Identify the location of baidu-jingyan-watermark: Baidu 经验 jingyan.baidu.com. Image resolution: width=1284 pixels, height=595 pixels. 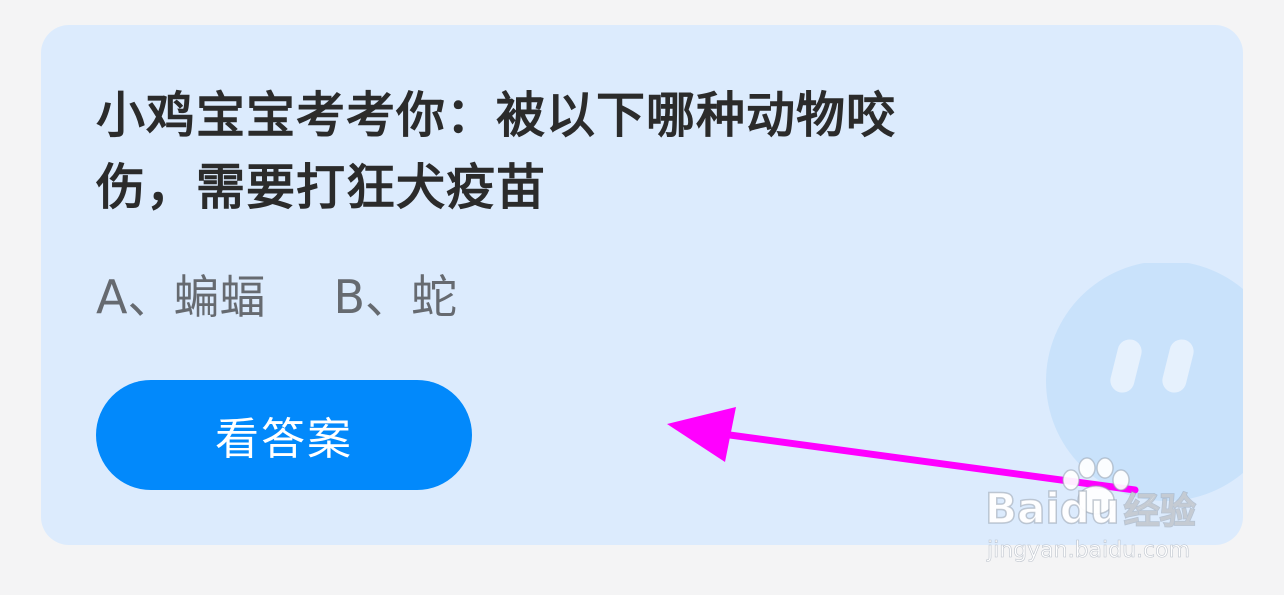
(1104, 522).